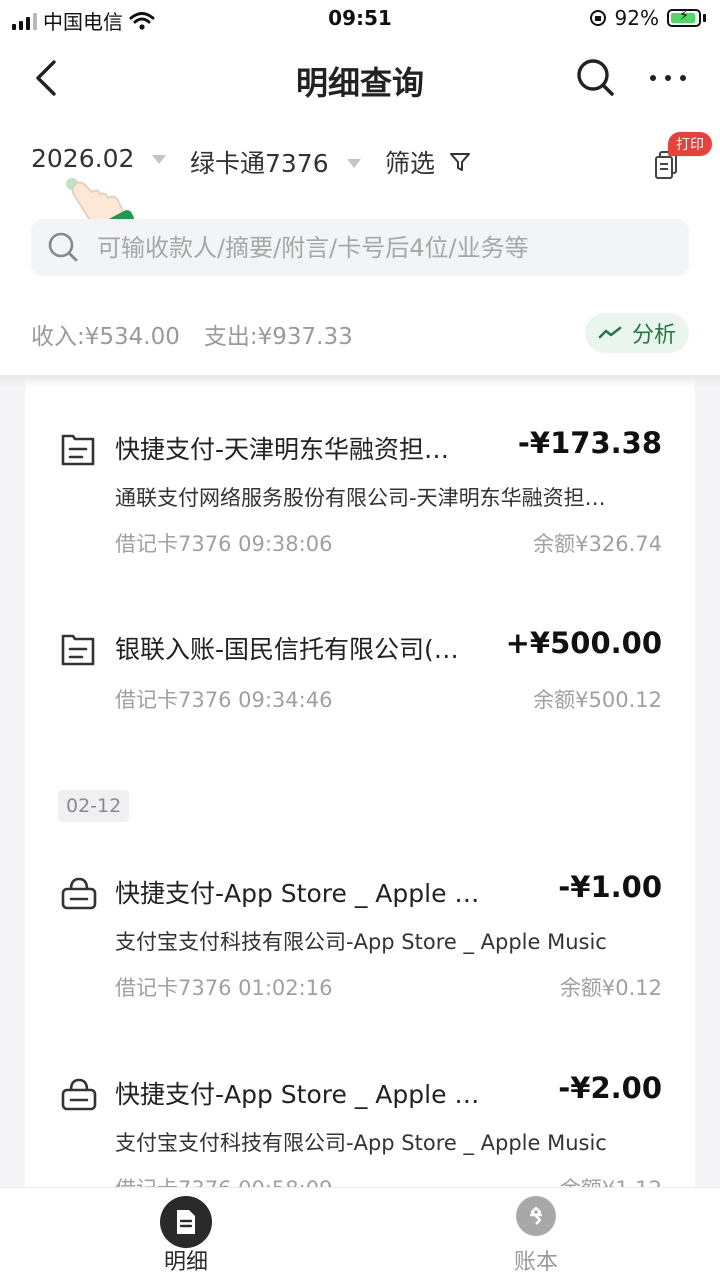 The image size is (720, 1281). What do you see at coordinates (360, 80) in the screenshot?
I see `nav-bar: 明细查询` at bounding box center [360, 80].